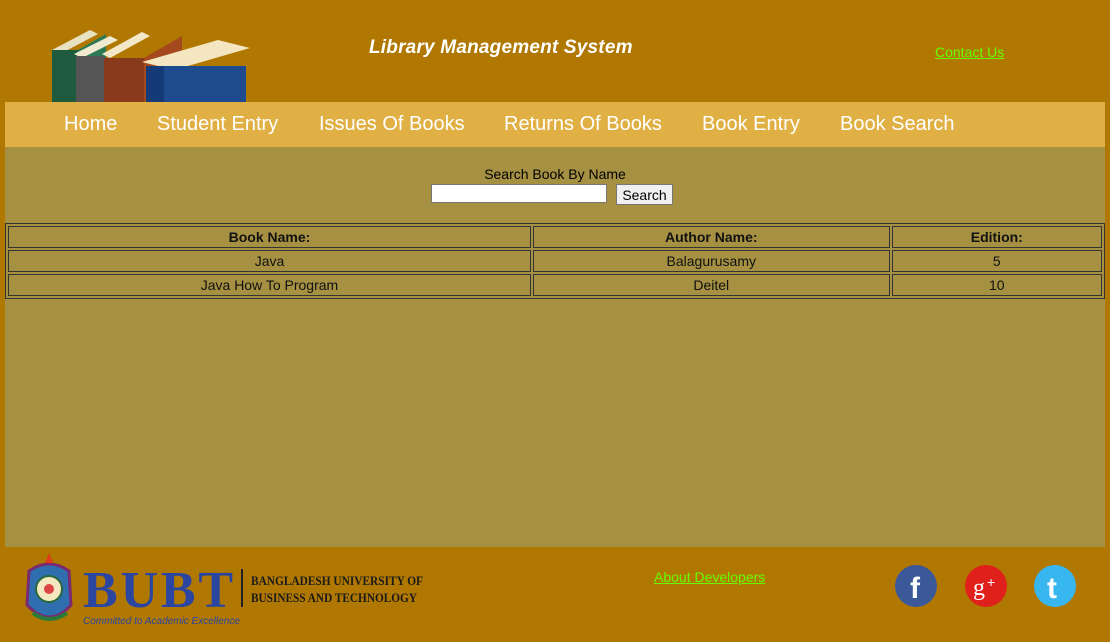 The width and height of the screenshot is (1110, 642). I want to click on svg-text: g, so click(979, 588).